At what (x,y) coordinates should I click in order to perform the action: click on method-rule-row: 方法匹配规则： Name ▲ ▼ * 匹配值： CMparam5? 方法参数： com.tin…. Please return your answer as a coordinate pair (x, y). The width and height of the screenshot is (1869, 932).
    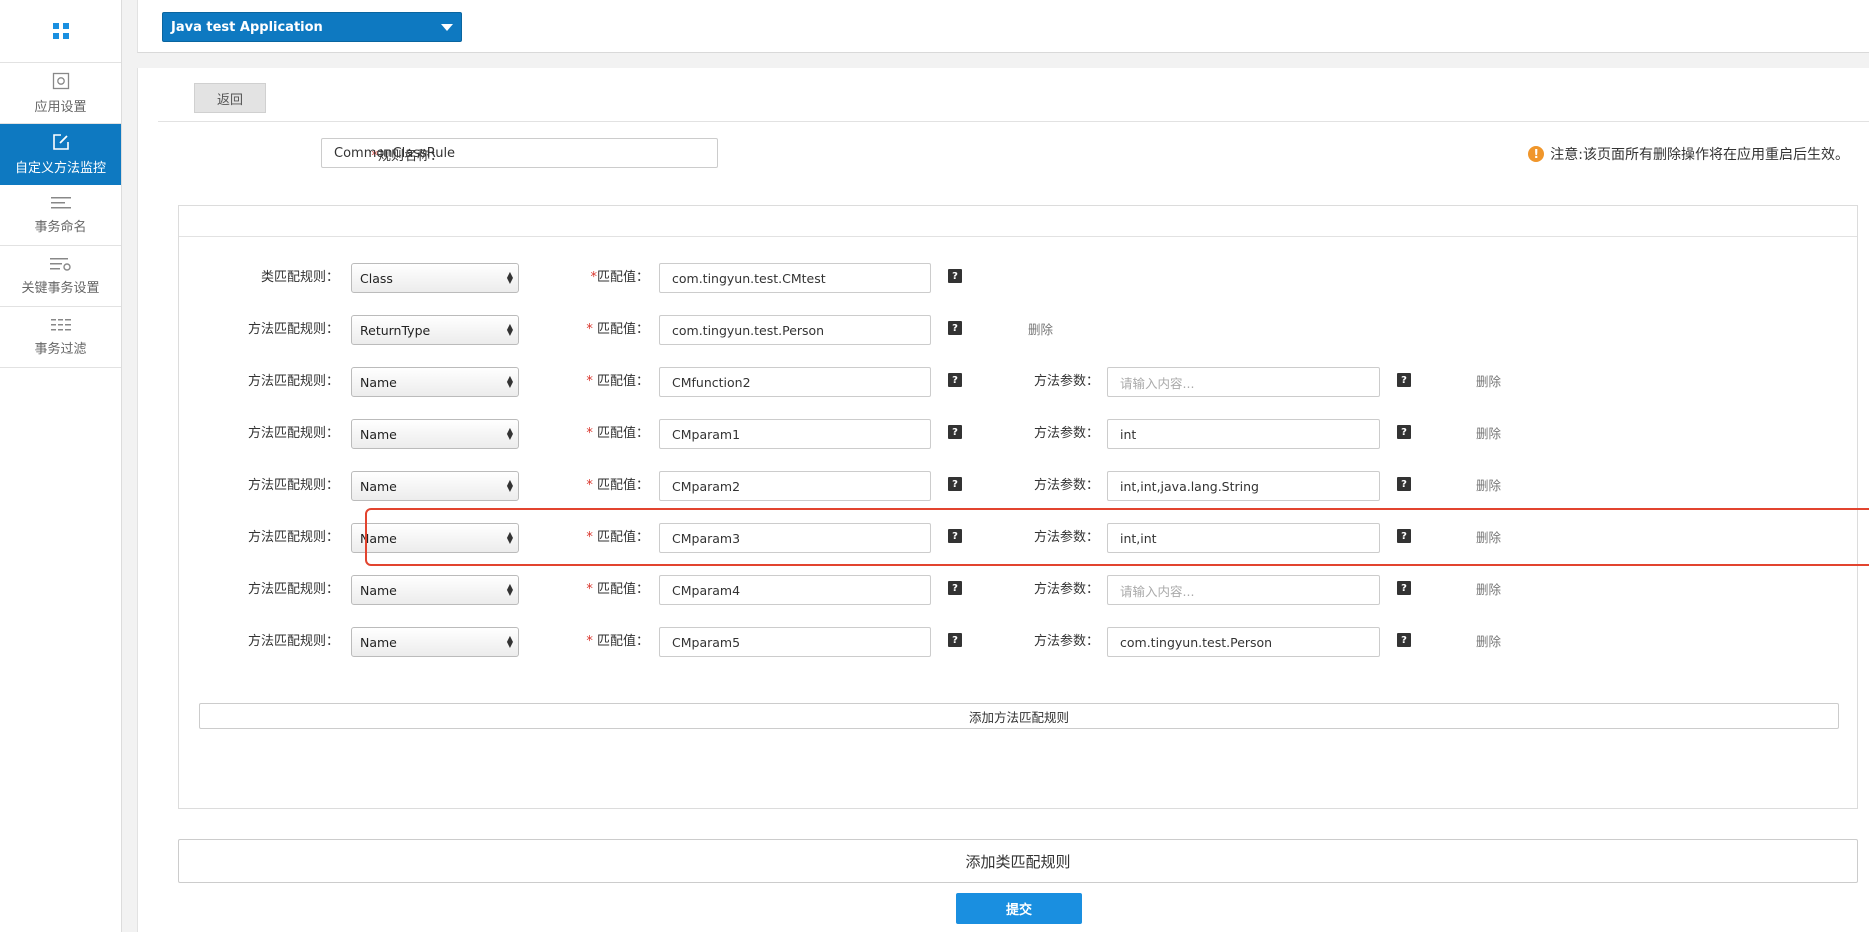
    Looking at the image, I should click on (1018, 642).